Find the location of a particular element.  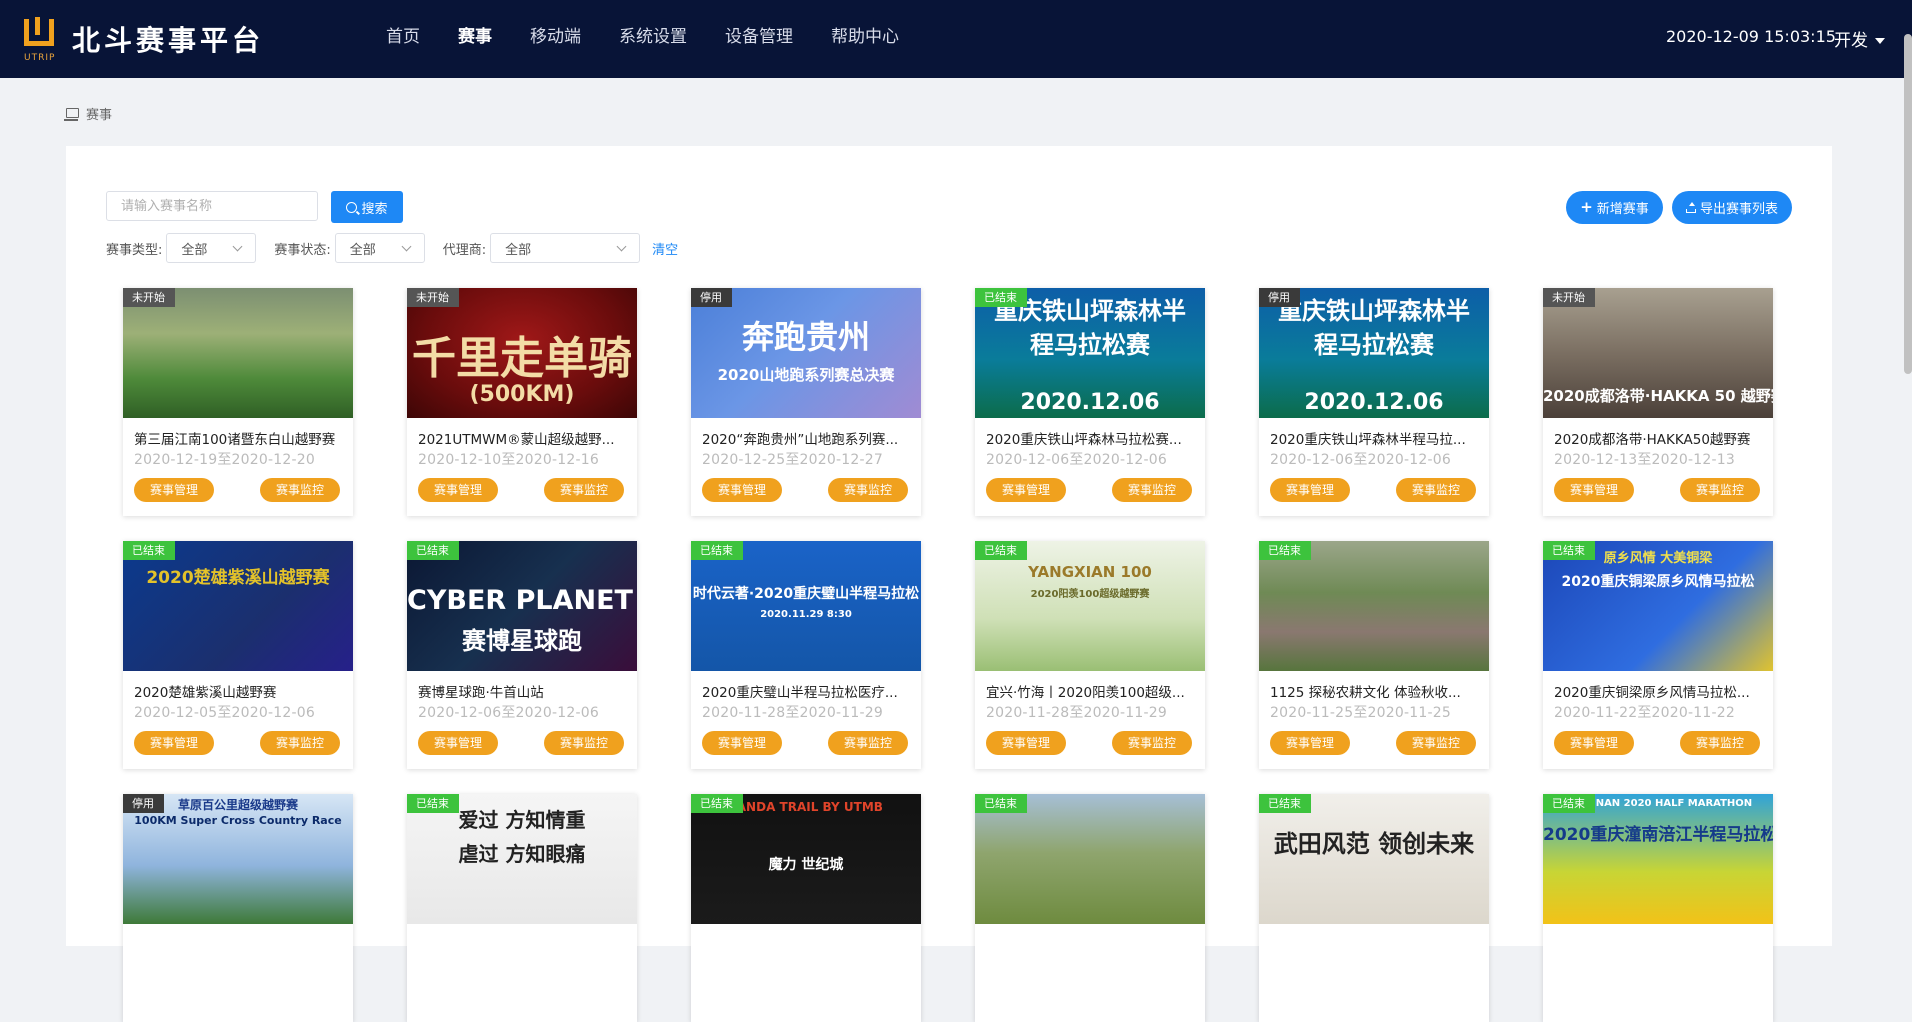

page-scrollbar is located at coordinates (1908, 204).